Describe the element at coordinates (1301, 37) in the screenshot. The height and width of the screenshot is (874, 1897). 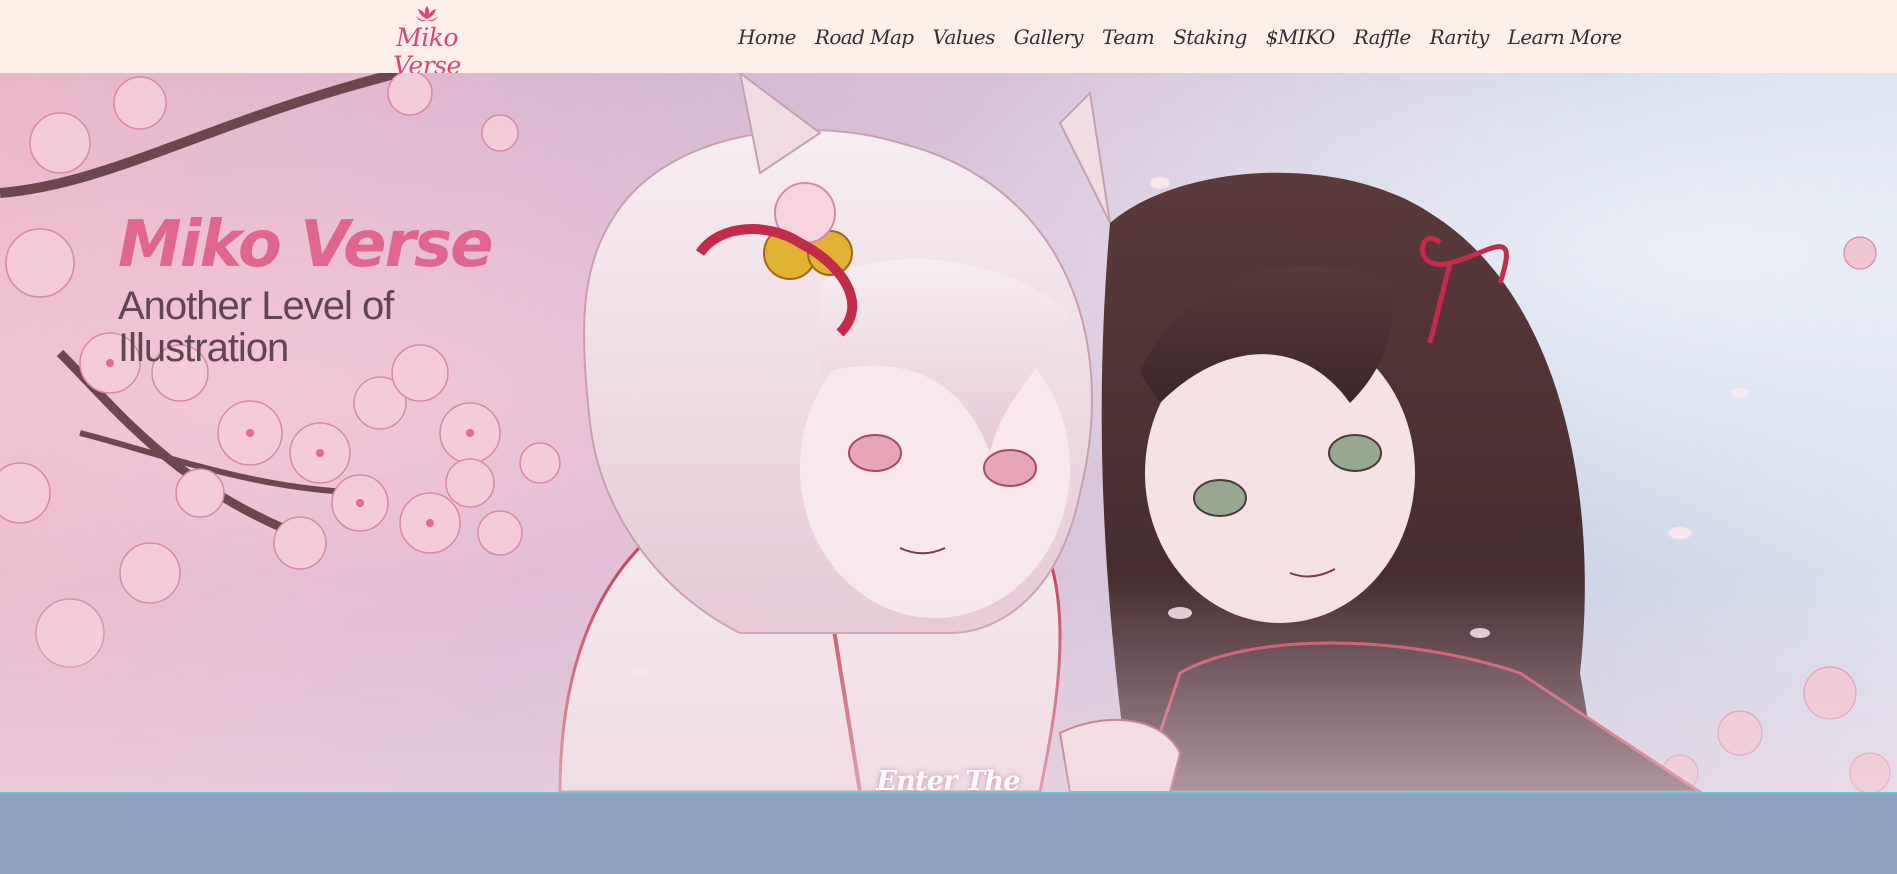
I see `nav-item-miko-token: $MIKO` at that location.